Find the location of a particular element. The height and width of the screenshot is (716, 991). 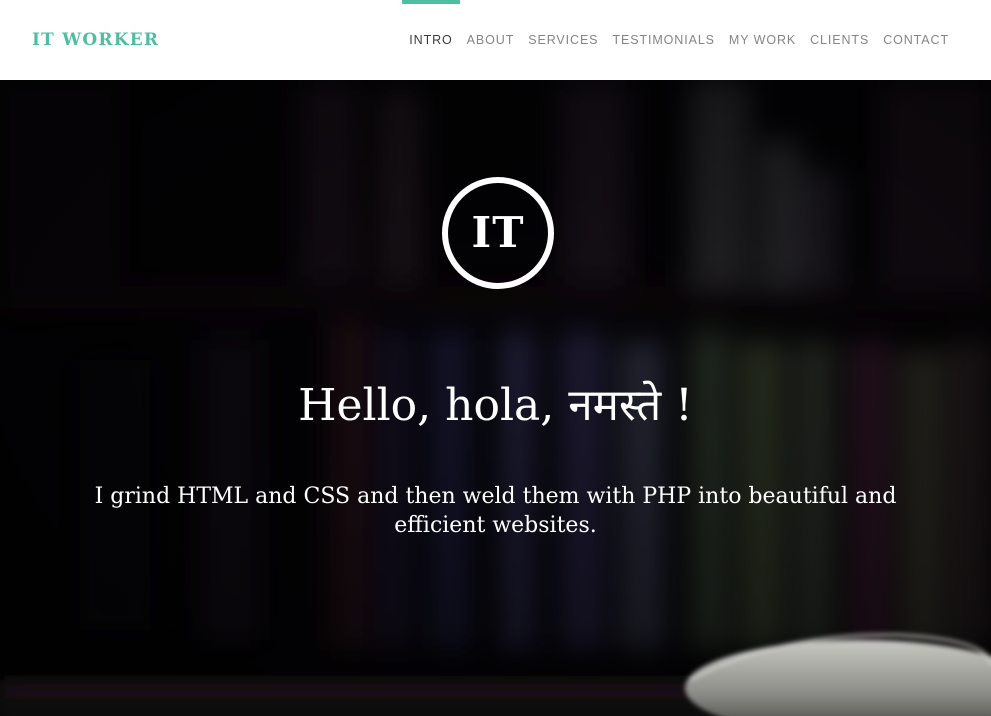

brand-logo: IT WORKER is located at coordinates (95, 40).